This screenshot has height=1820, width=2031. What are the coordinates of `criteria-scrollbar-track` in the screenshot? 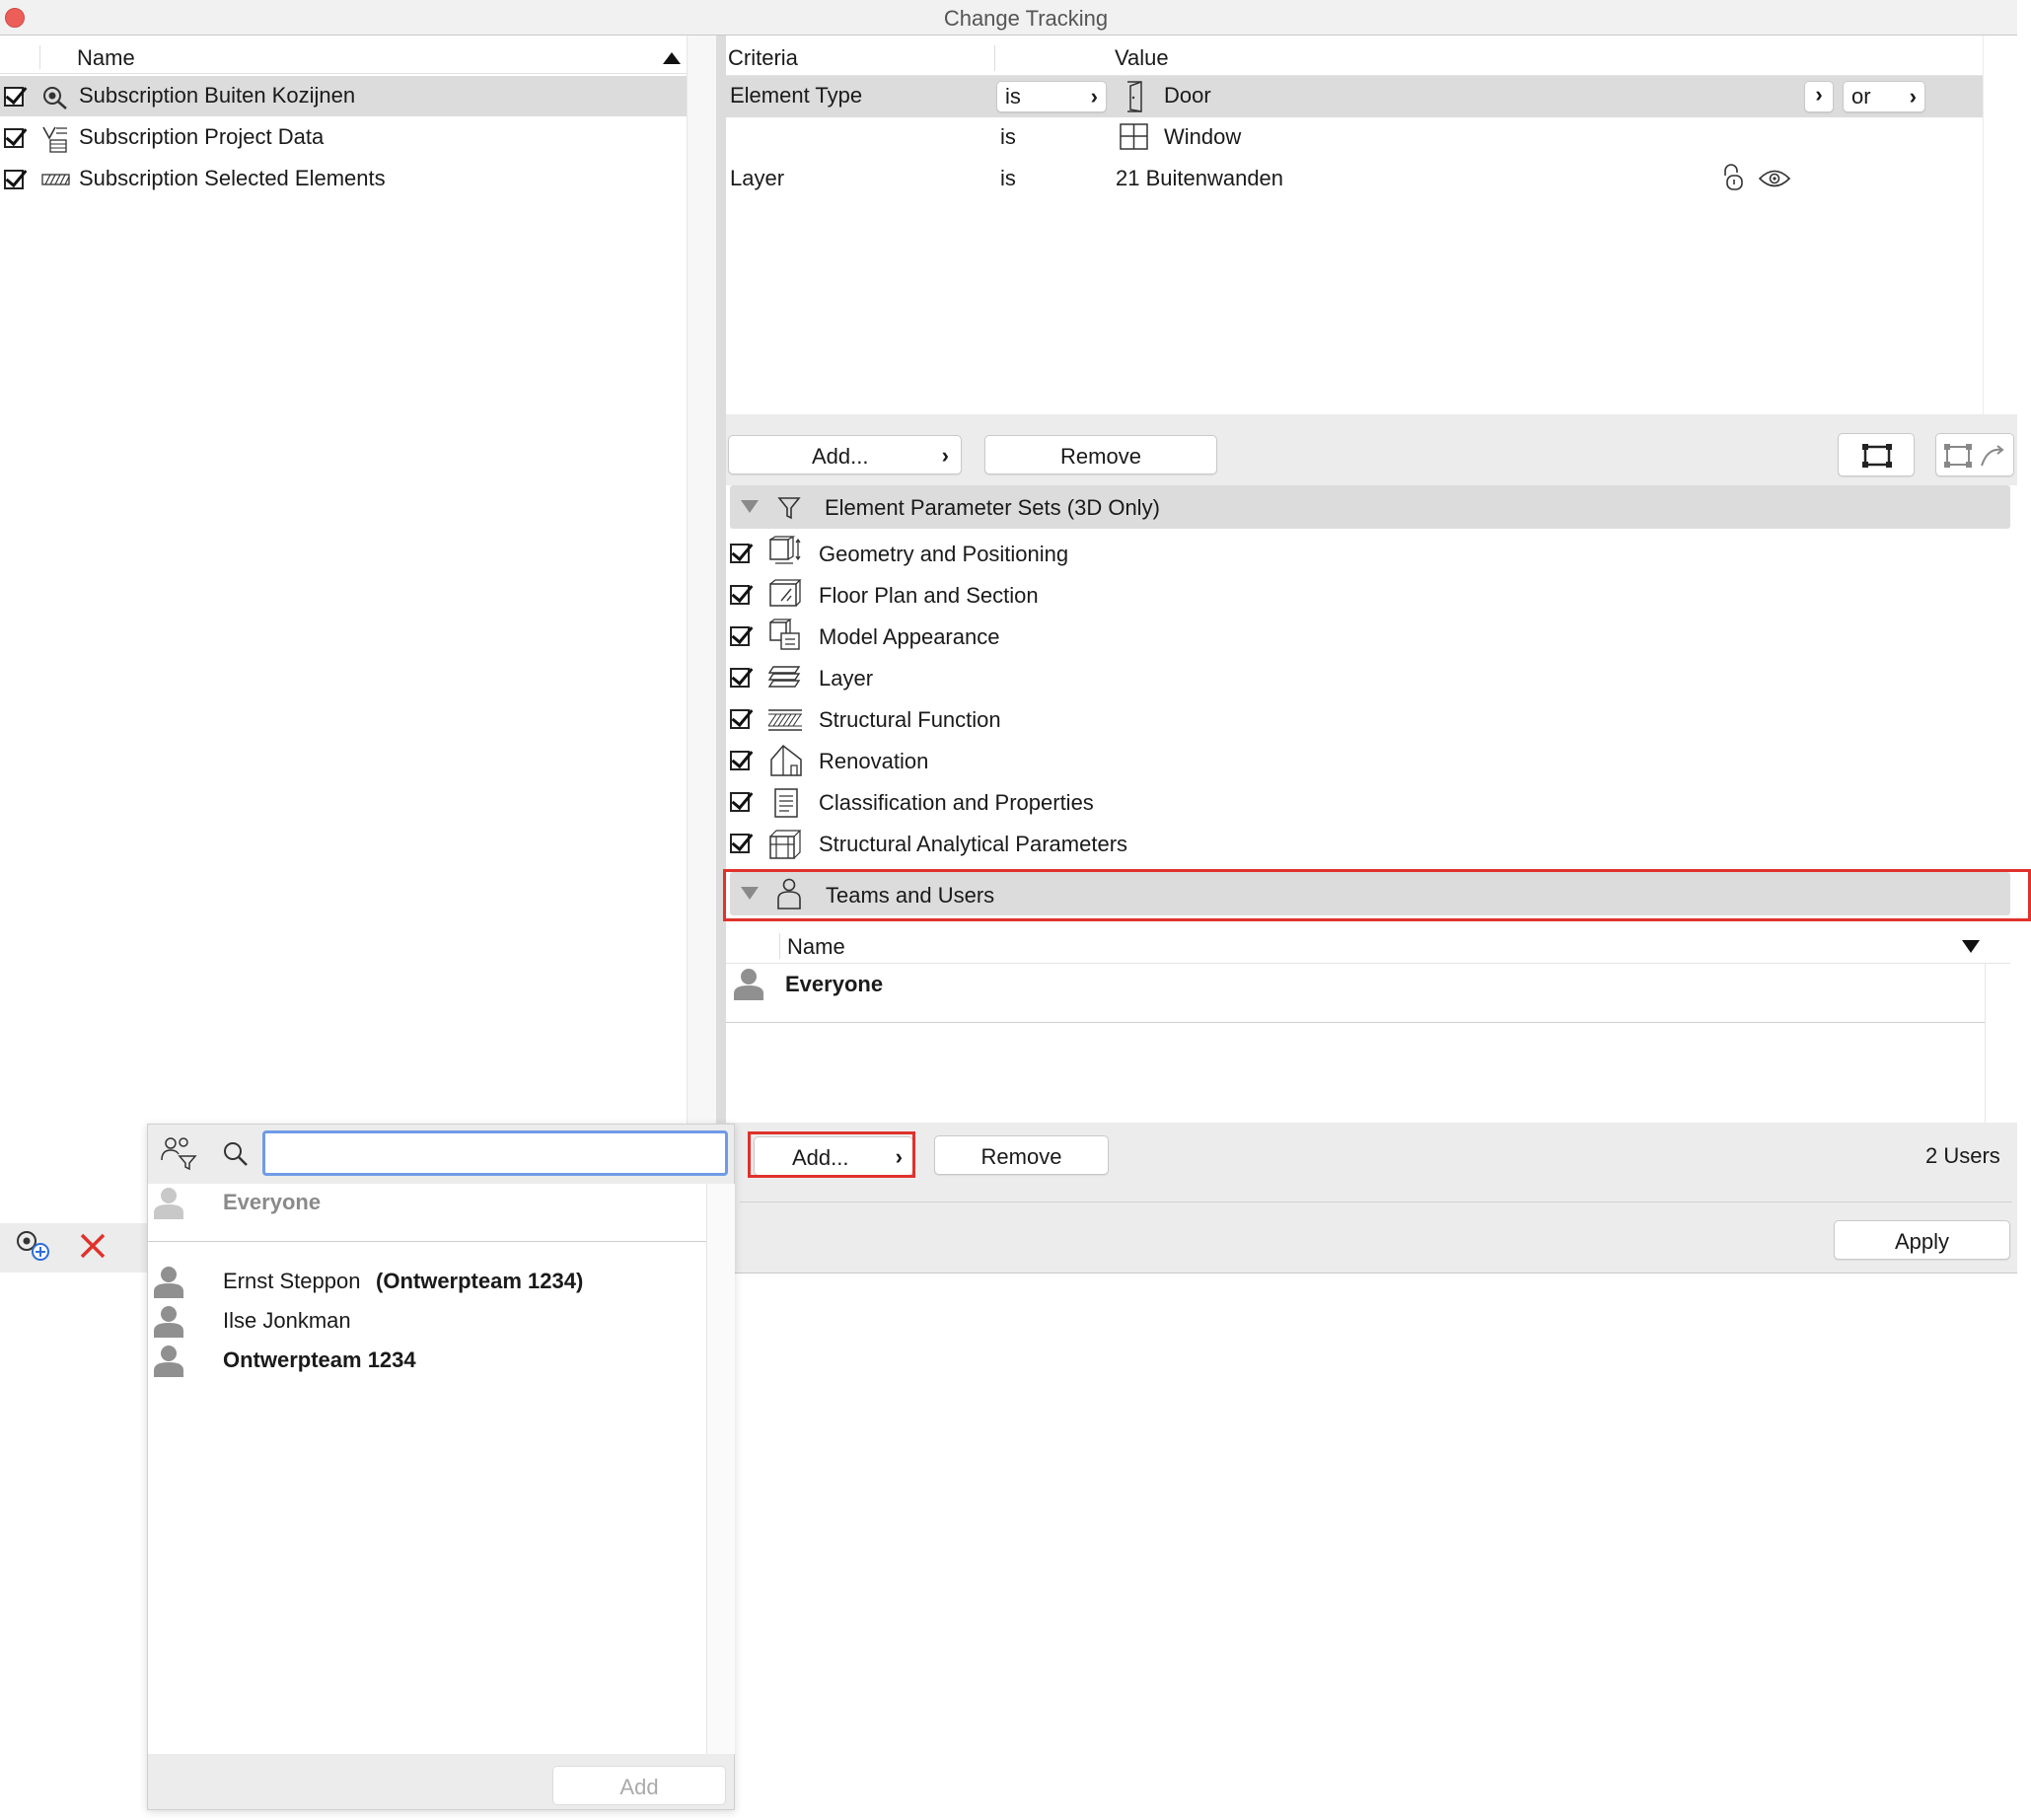 It's located at (2000, 225).